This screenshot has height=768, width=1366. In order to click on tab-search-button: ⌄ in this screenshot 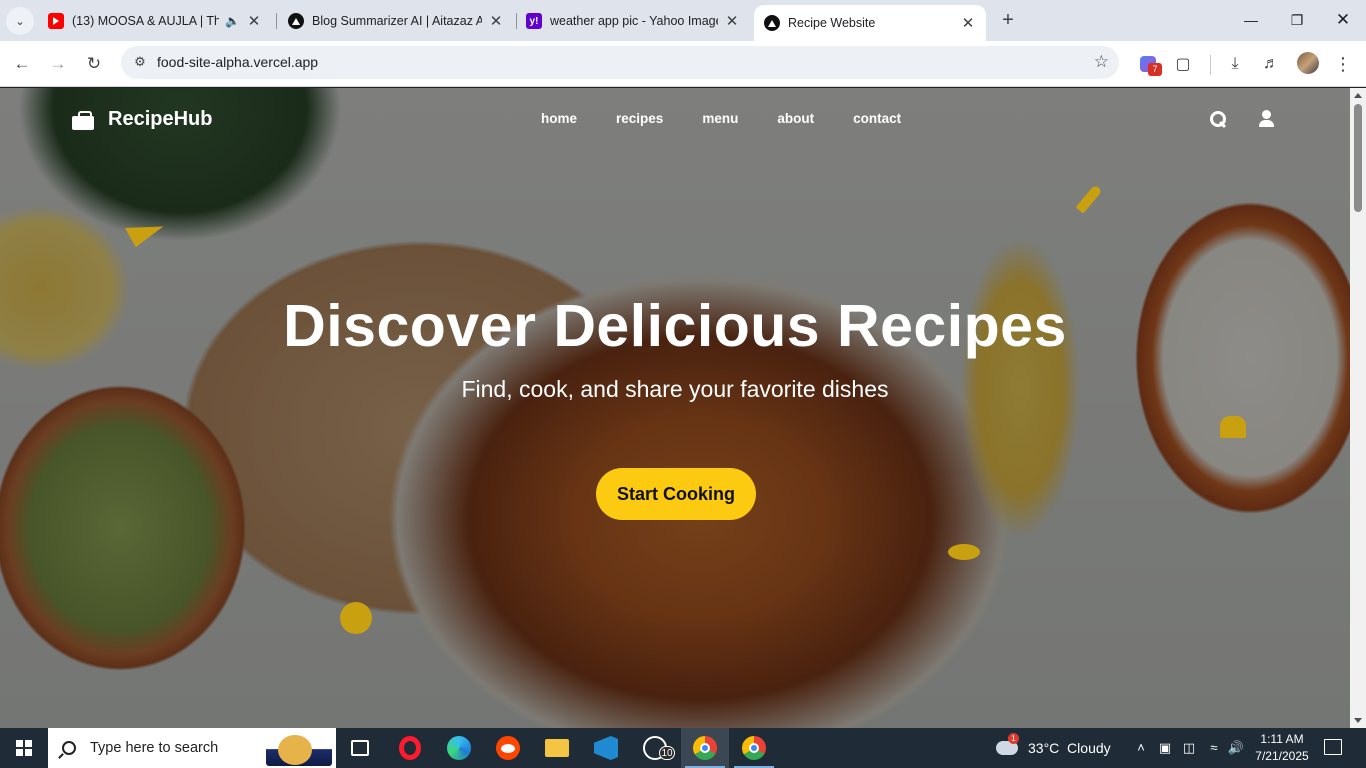, I will do `click(20, 21)`.